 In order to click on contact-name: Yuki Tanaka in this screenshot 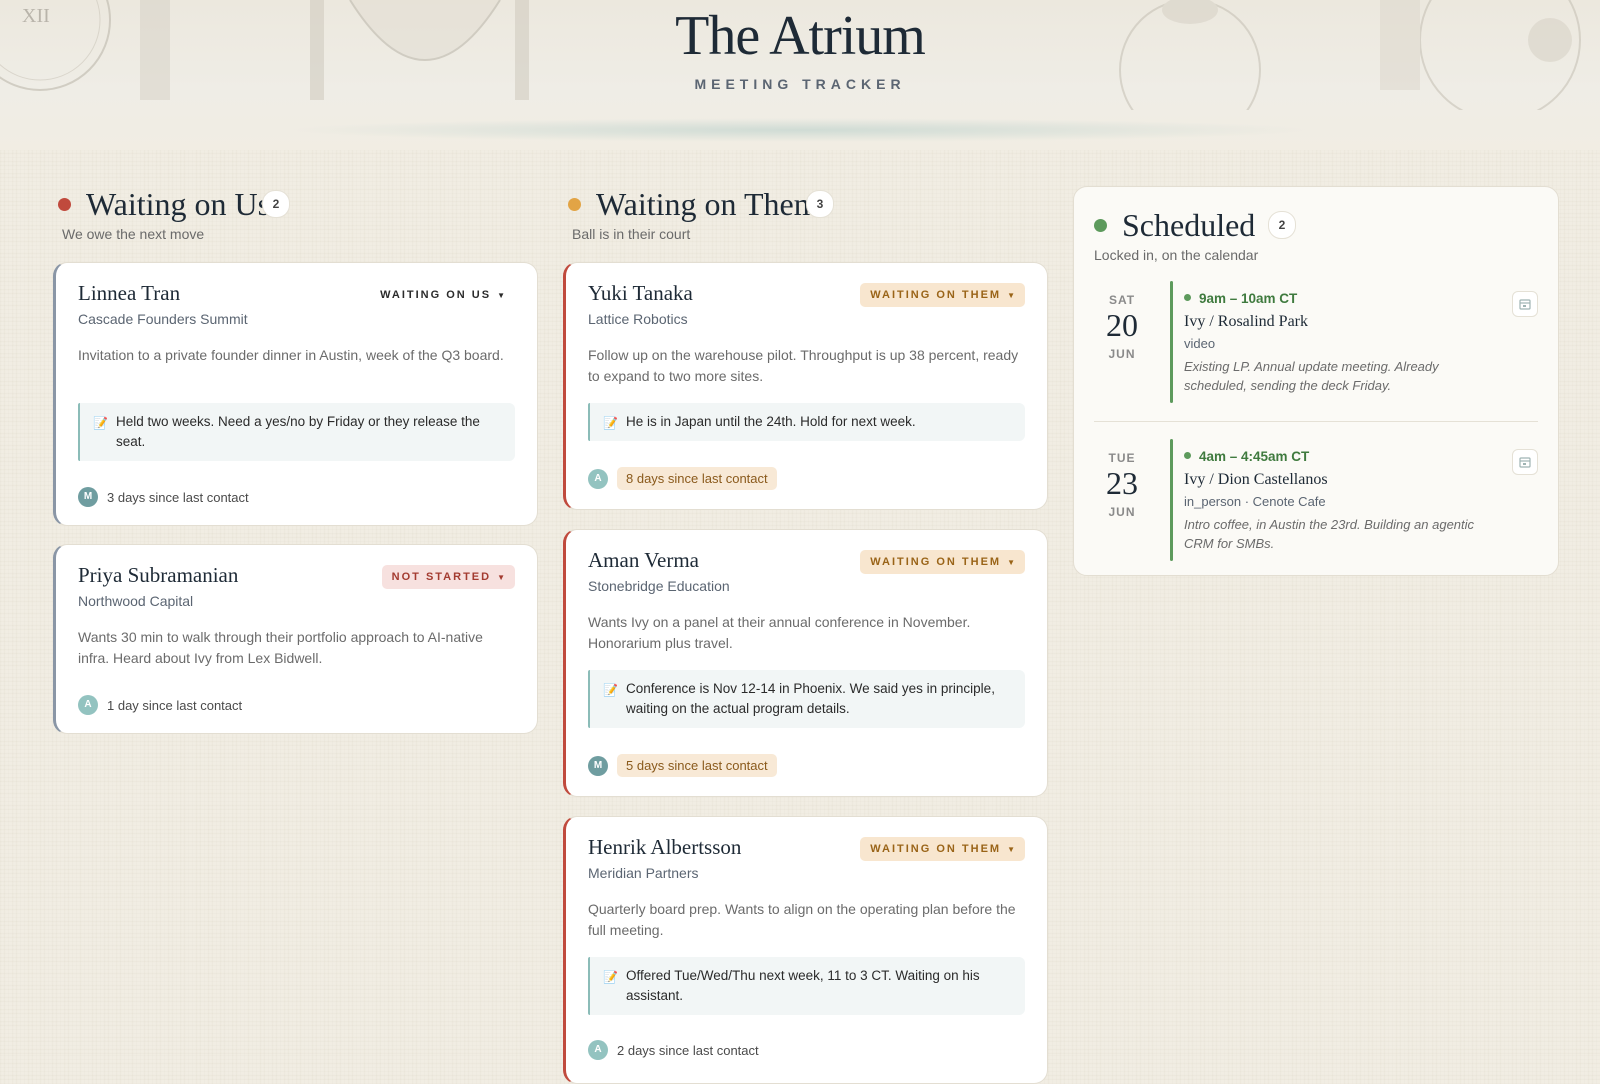, I will do `click(640, 293)`.